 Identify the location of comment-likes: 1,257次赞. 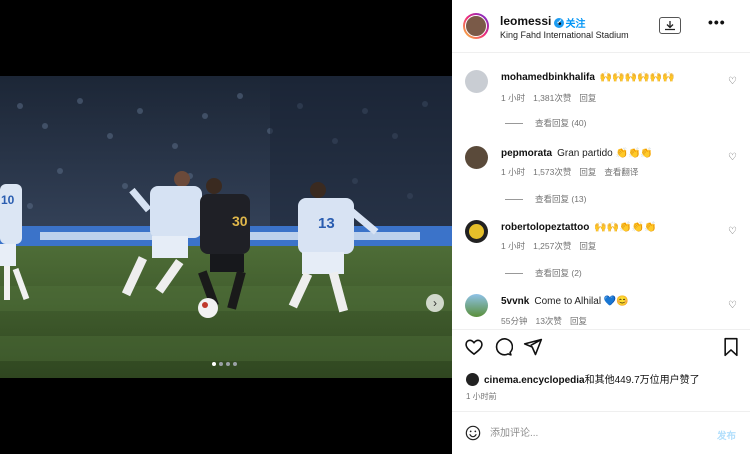
(552, 246).